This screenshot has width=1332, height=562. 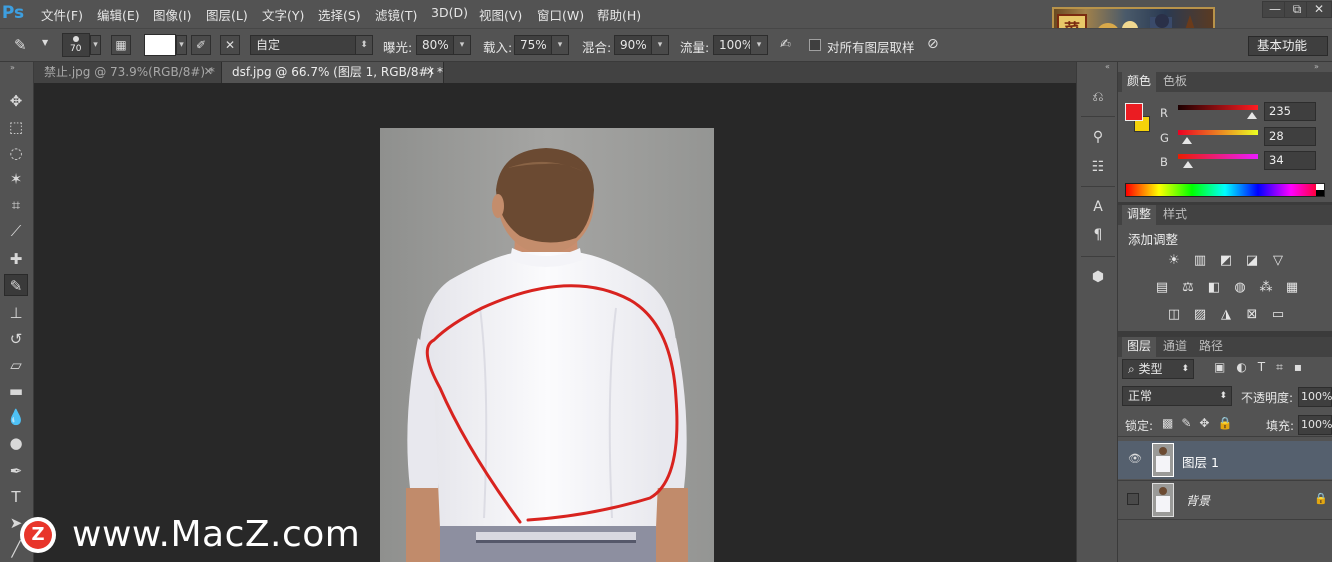 What do you see at coordinates (118, 14) in the screenshot?
I see `menu-edit: 编辑(E)` at bounding box center [118, 14].